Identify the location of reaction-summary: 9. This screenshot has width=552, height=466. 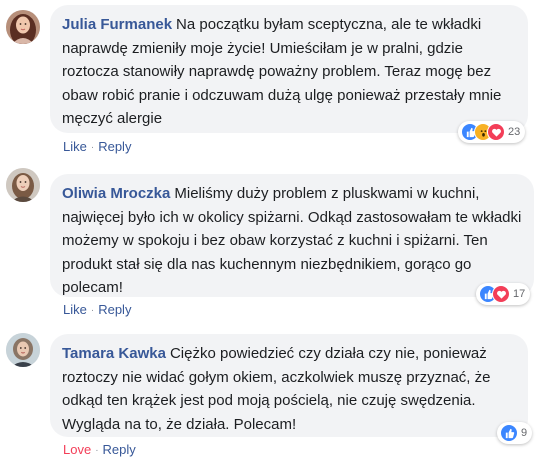
(515, 433).